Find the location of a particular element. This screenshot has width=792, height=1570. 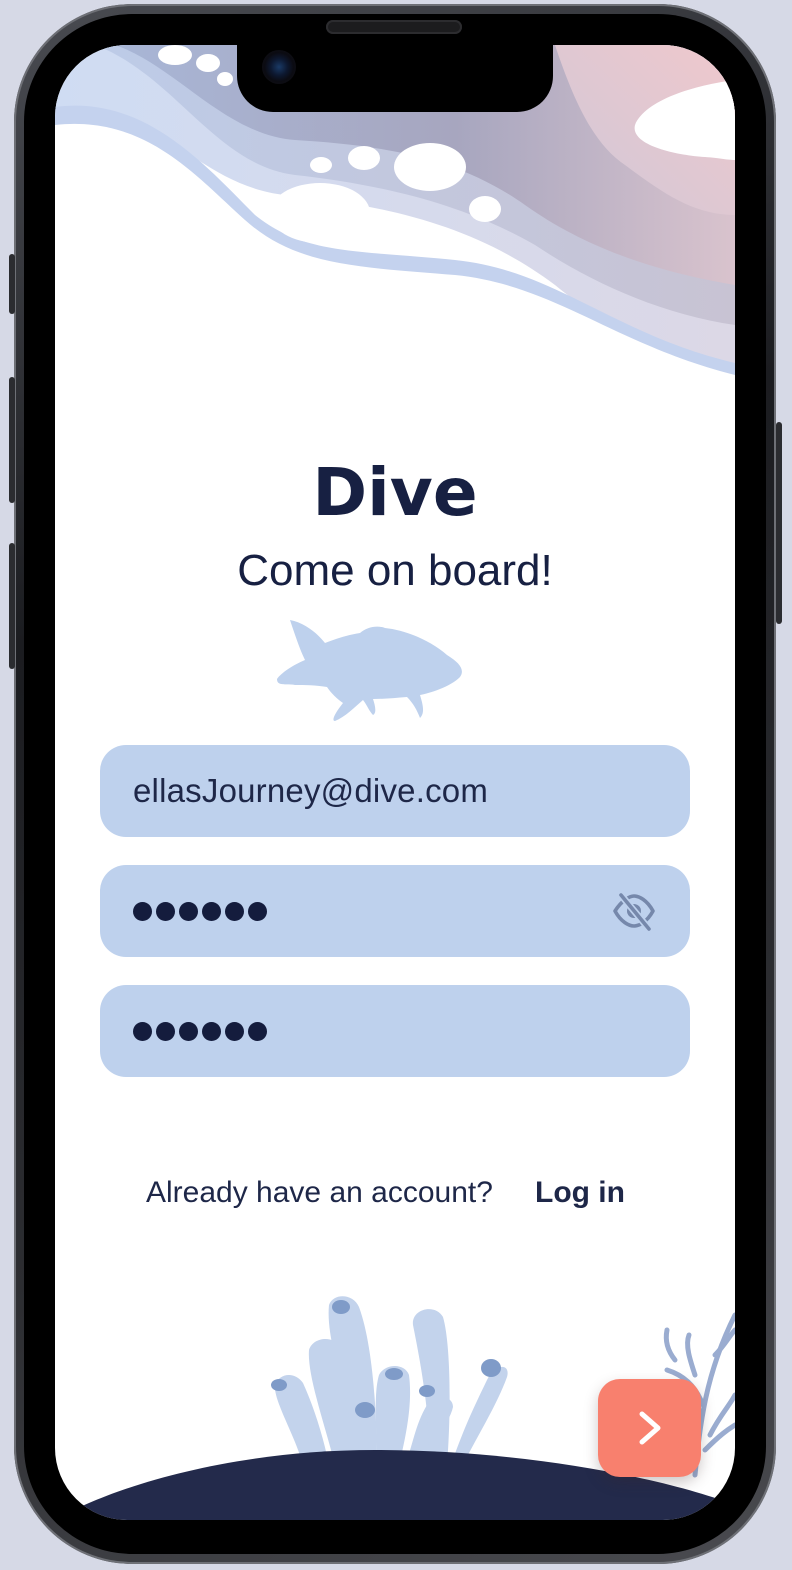

account-prompt: Already have an account? is located at coordinates (319, 1192).